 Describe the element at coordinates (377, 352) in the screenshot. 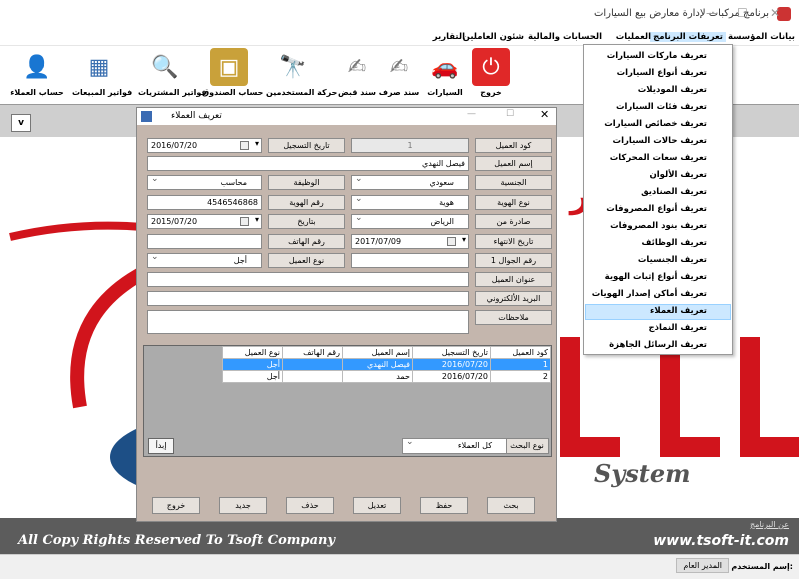

I see `col-name: إسم العميل` at that location.